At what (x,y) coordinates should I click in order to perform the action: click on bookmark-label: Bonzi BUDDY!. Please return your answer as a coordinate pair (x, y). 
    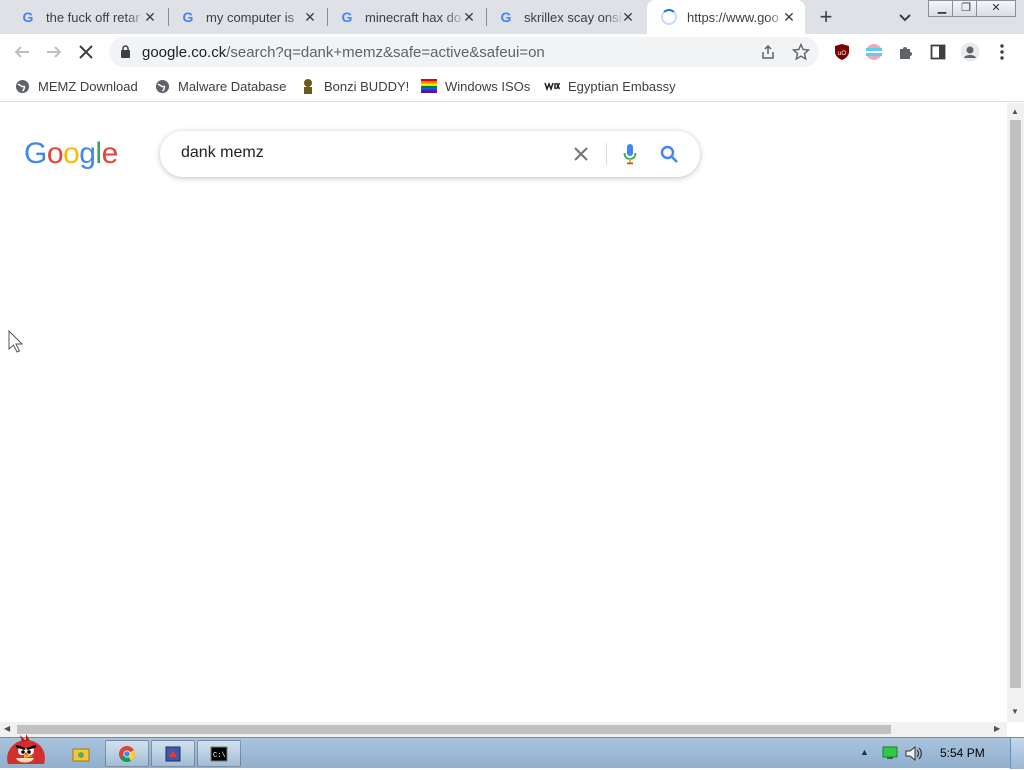
    Looking at the image, I should click on (367, 86).